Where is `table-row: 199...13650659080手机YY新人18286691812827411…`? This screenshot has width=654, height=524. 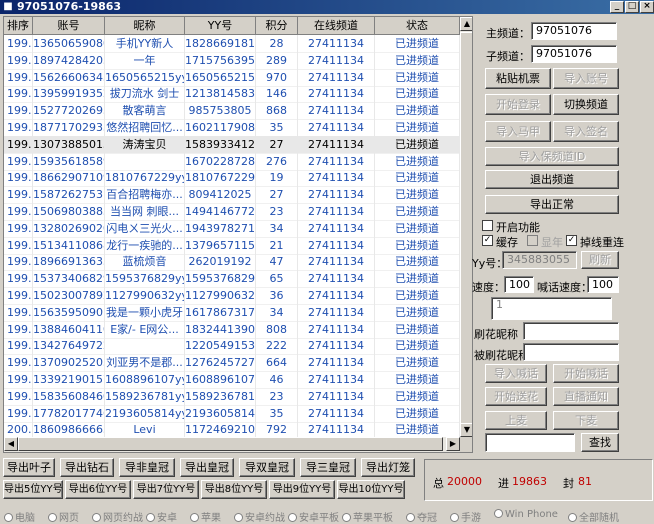
table-row: 199...13650659080手机YY新人18286691812827411… is located at coordinates (232, 44).